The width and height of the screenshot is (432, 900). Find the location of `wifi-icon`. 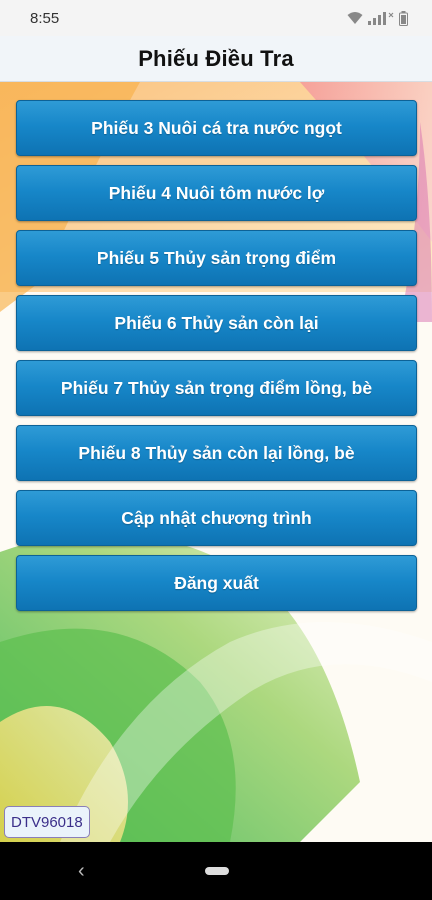

wifi-icon is located at coordinates (355, 18).